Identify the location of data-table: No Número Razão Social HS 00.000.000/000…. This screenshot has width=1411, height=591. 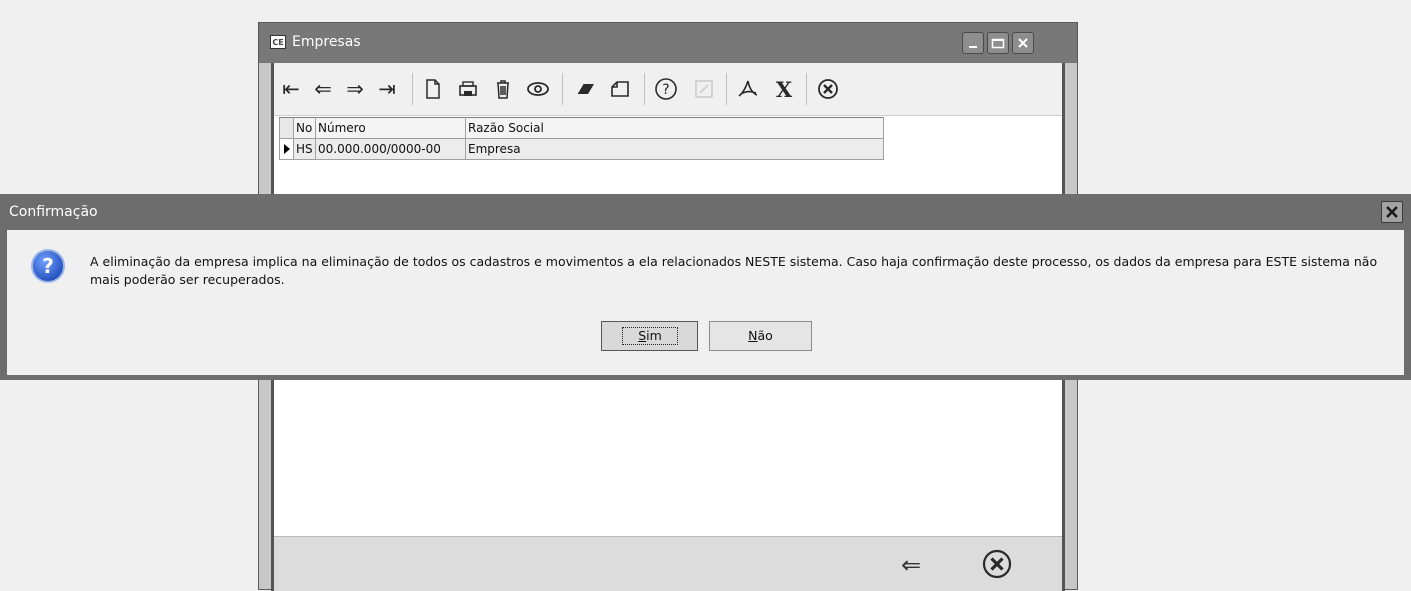
(581, 138).